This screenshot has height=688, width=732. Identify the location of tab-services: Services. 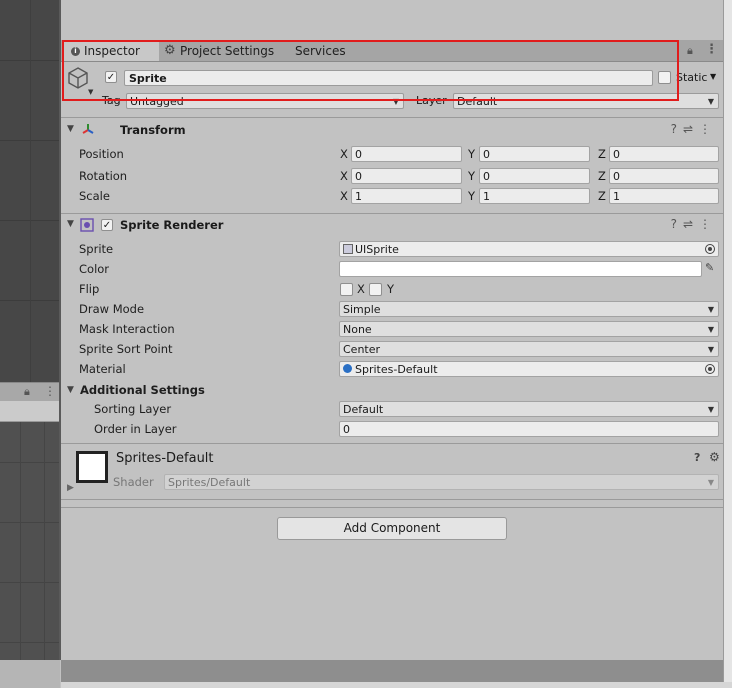
(322, 50).